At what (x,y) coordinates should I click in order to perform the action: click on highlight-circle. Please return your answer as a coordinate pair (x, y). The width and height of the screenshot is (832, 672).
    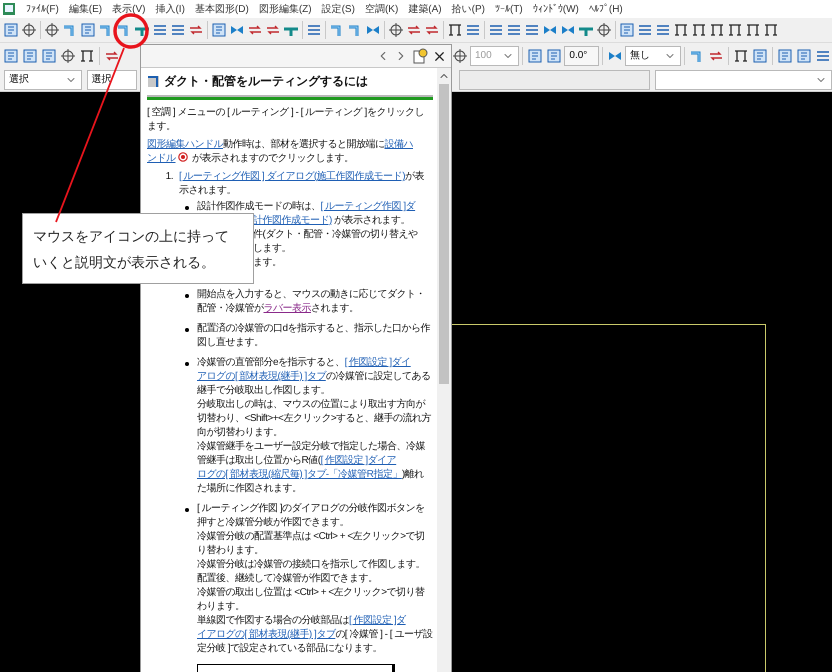
    Looking at the image, I should click on (131, 31).